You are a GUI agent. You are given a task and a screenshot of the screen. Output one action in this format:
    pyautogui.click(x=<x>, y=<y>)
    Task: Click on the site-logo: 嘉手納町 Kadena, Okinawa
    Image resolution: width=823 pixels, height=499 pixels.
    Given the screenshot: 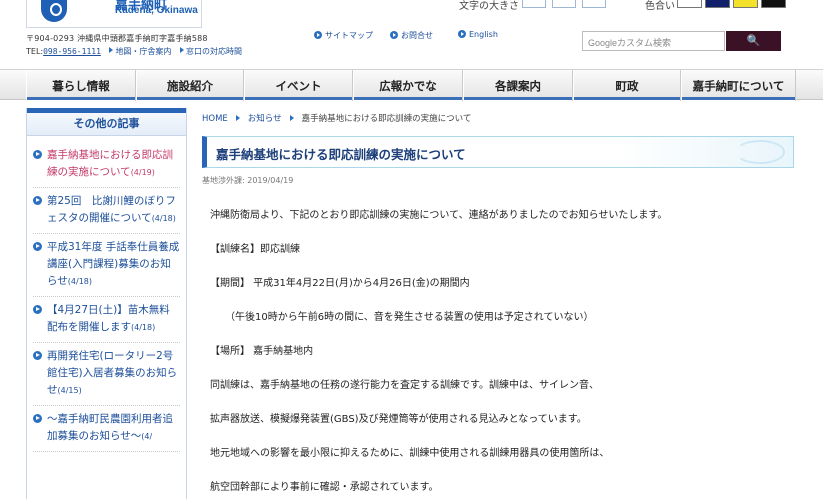 What is the action you would take?
    pyautogui.click(x=114, y=14)
    